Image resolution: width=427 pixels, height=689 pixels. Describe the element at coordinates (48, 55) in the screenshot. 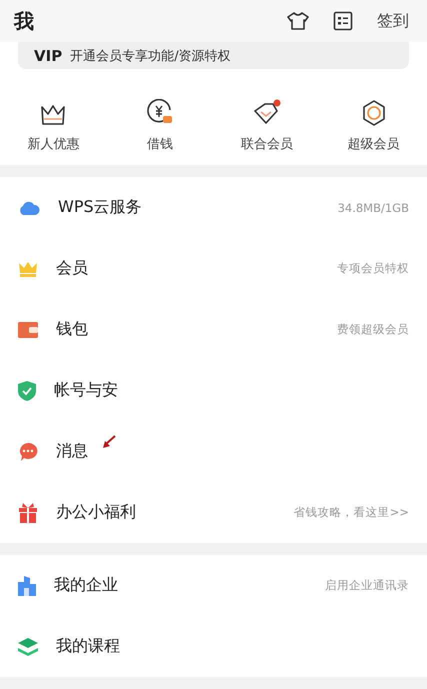

I see `vip-label: VIP` at that location.